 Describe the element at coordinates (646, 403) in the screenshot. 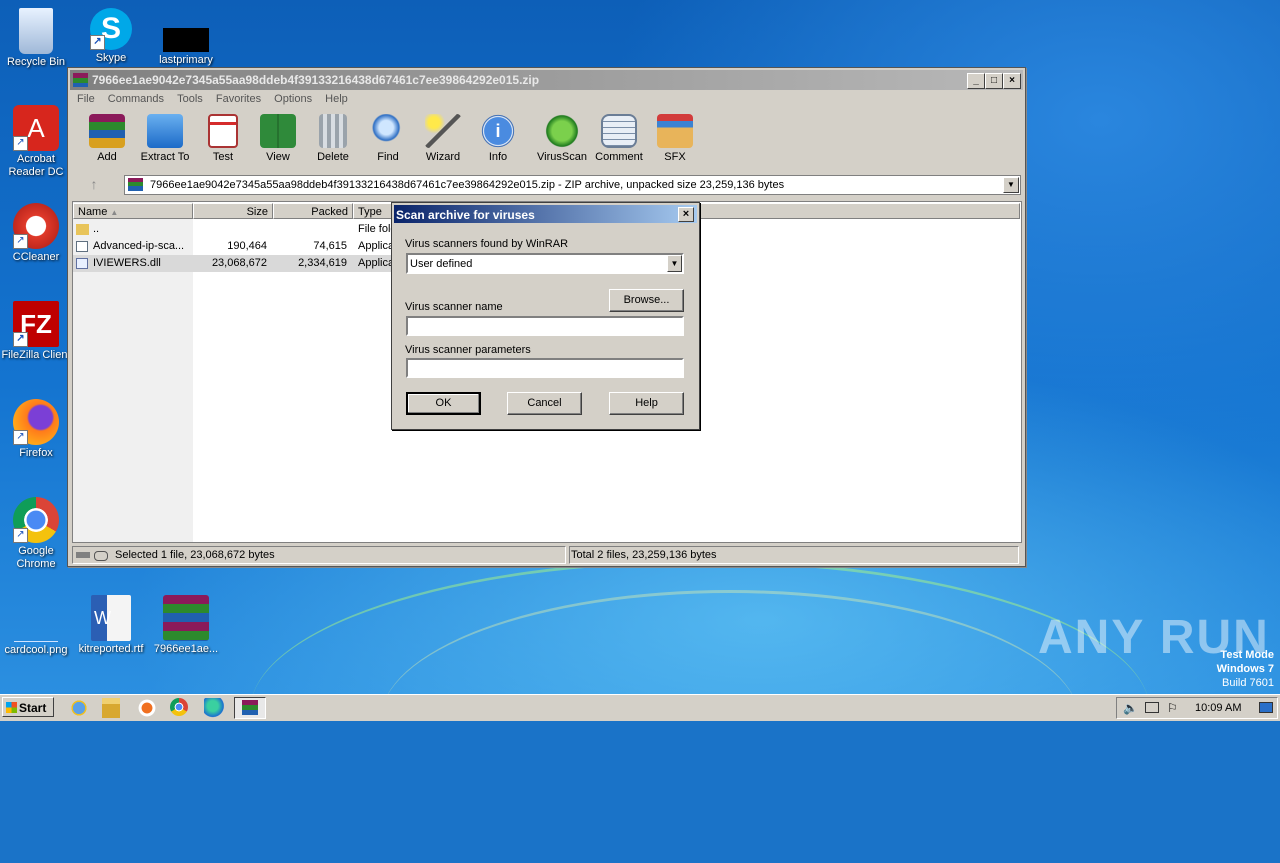

I see `help-button: Help` at that location.